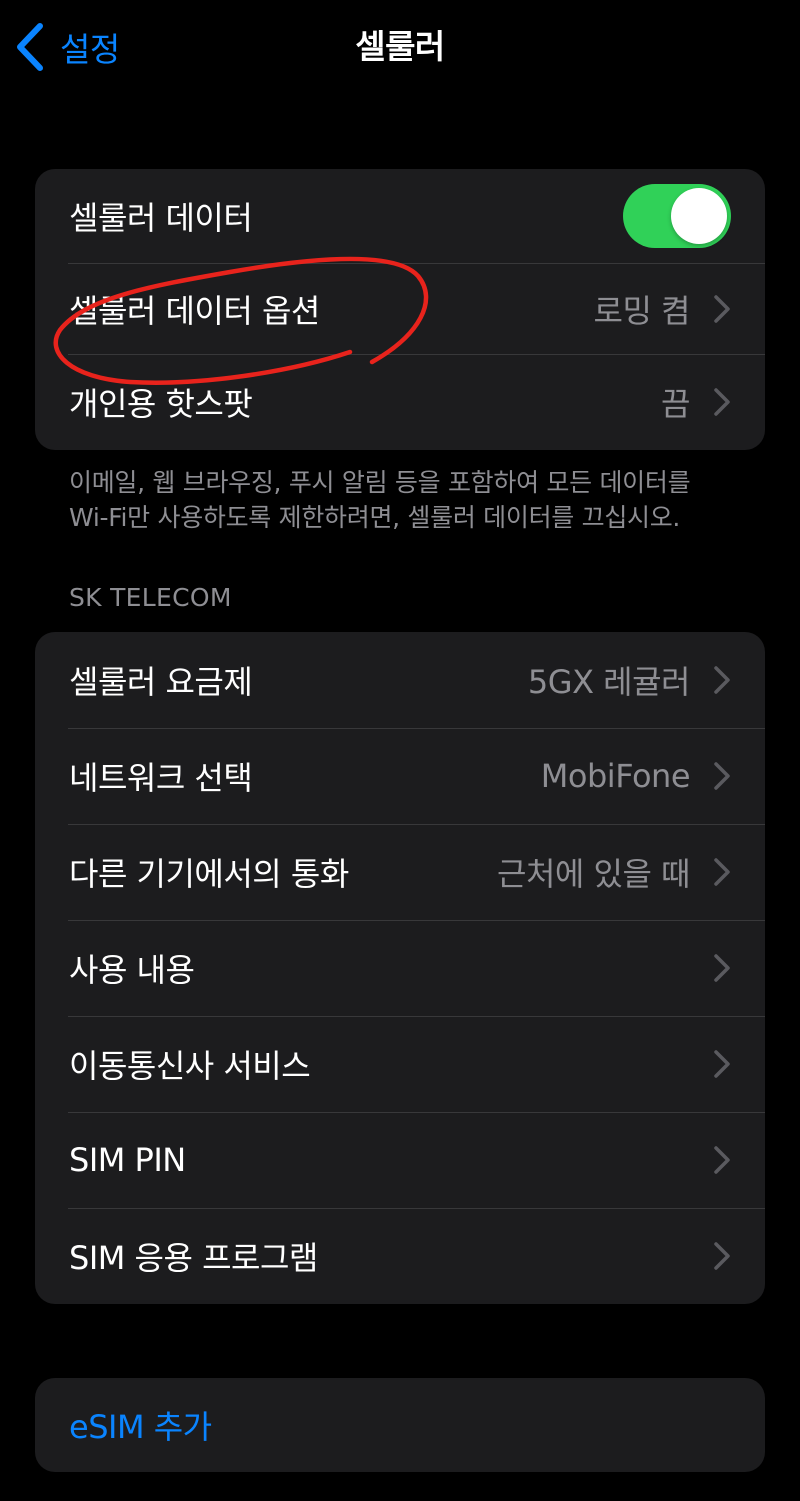 This screenshot has height=1501, width=800. Describe the element at coordinates (140, 1427) in the screenshot. I see `add-esim-label: eSIM 추가` at that location.